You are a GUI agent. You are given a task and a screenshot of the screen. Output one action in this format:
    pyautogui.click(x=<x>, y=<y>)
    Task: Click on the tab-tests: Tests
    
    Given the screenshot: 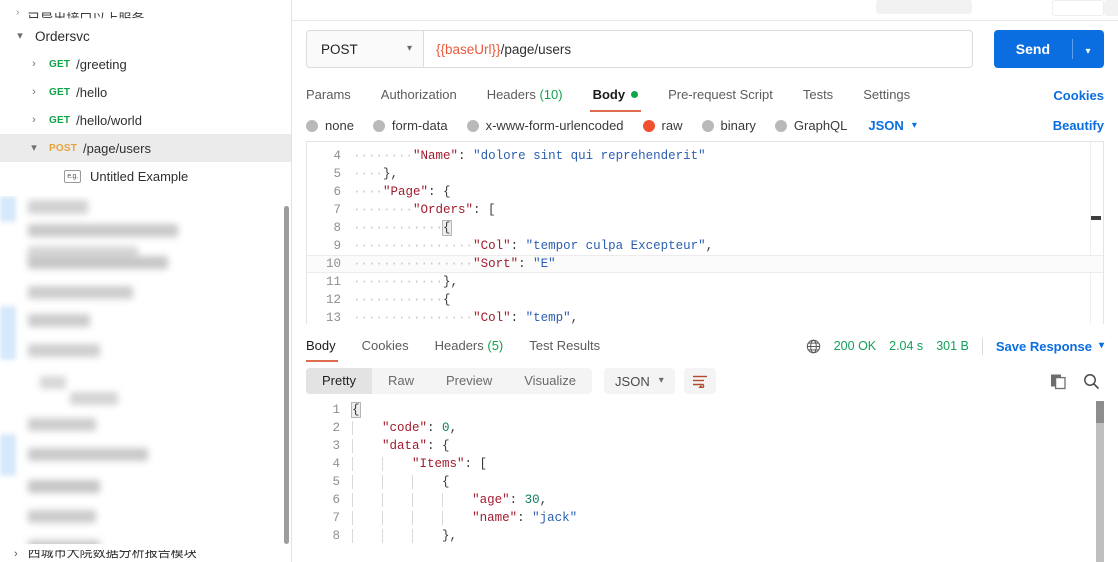 What is the action you would take?
    pyautogui.click(x=818, y=95)
    